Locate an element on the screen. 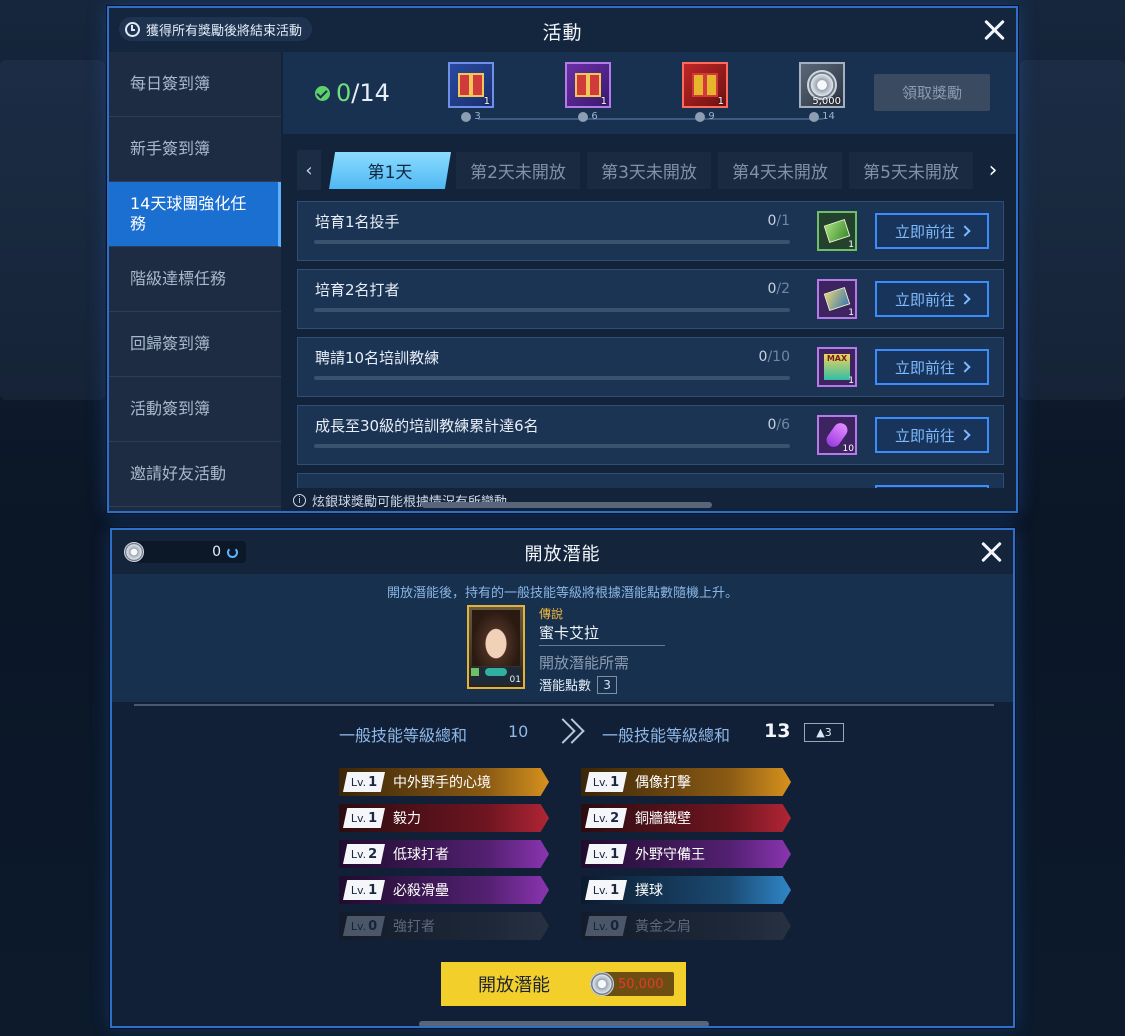 This screenshot has width=1125, height=1036. milestone-label: 3 is located at coordinates (477, 116).